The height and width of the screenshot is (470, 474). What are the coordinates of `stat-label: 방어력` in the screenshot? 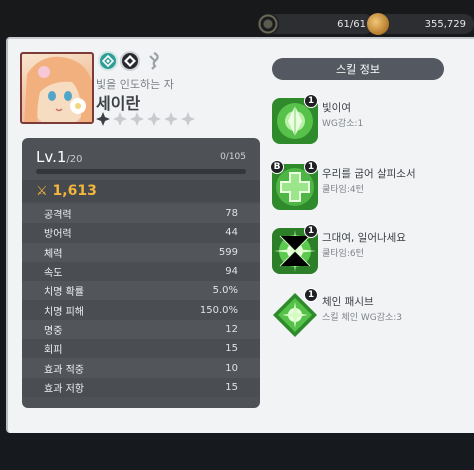 It's located at (58, 235).